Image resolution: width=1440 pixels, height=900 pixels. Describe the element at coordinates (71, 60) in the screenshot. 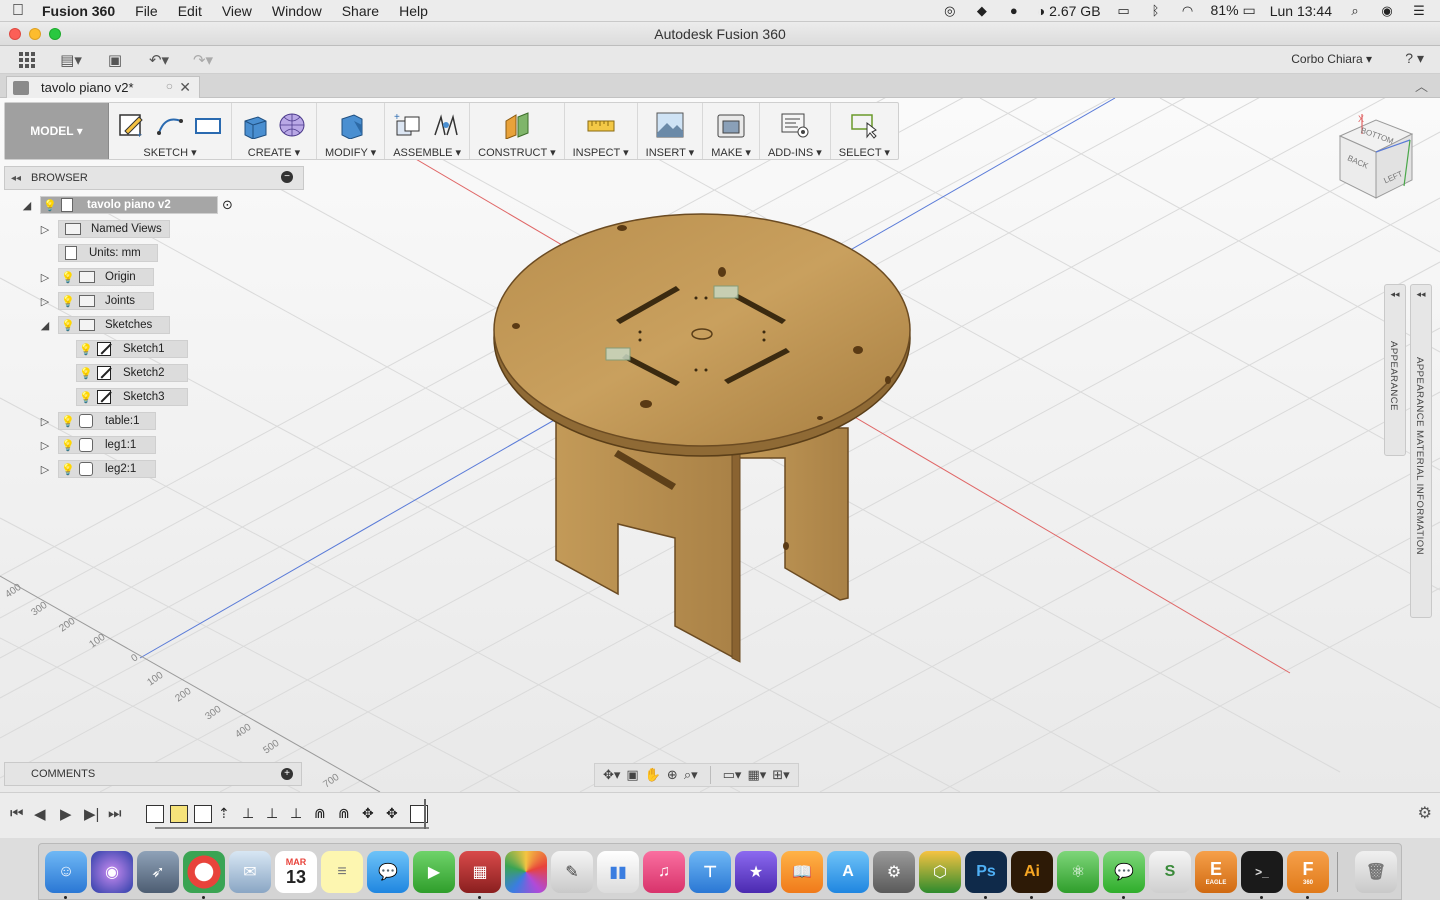

I see `file-menu-button: ▤▾` at that location.